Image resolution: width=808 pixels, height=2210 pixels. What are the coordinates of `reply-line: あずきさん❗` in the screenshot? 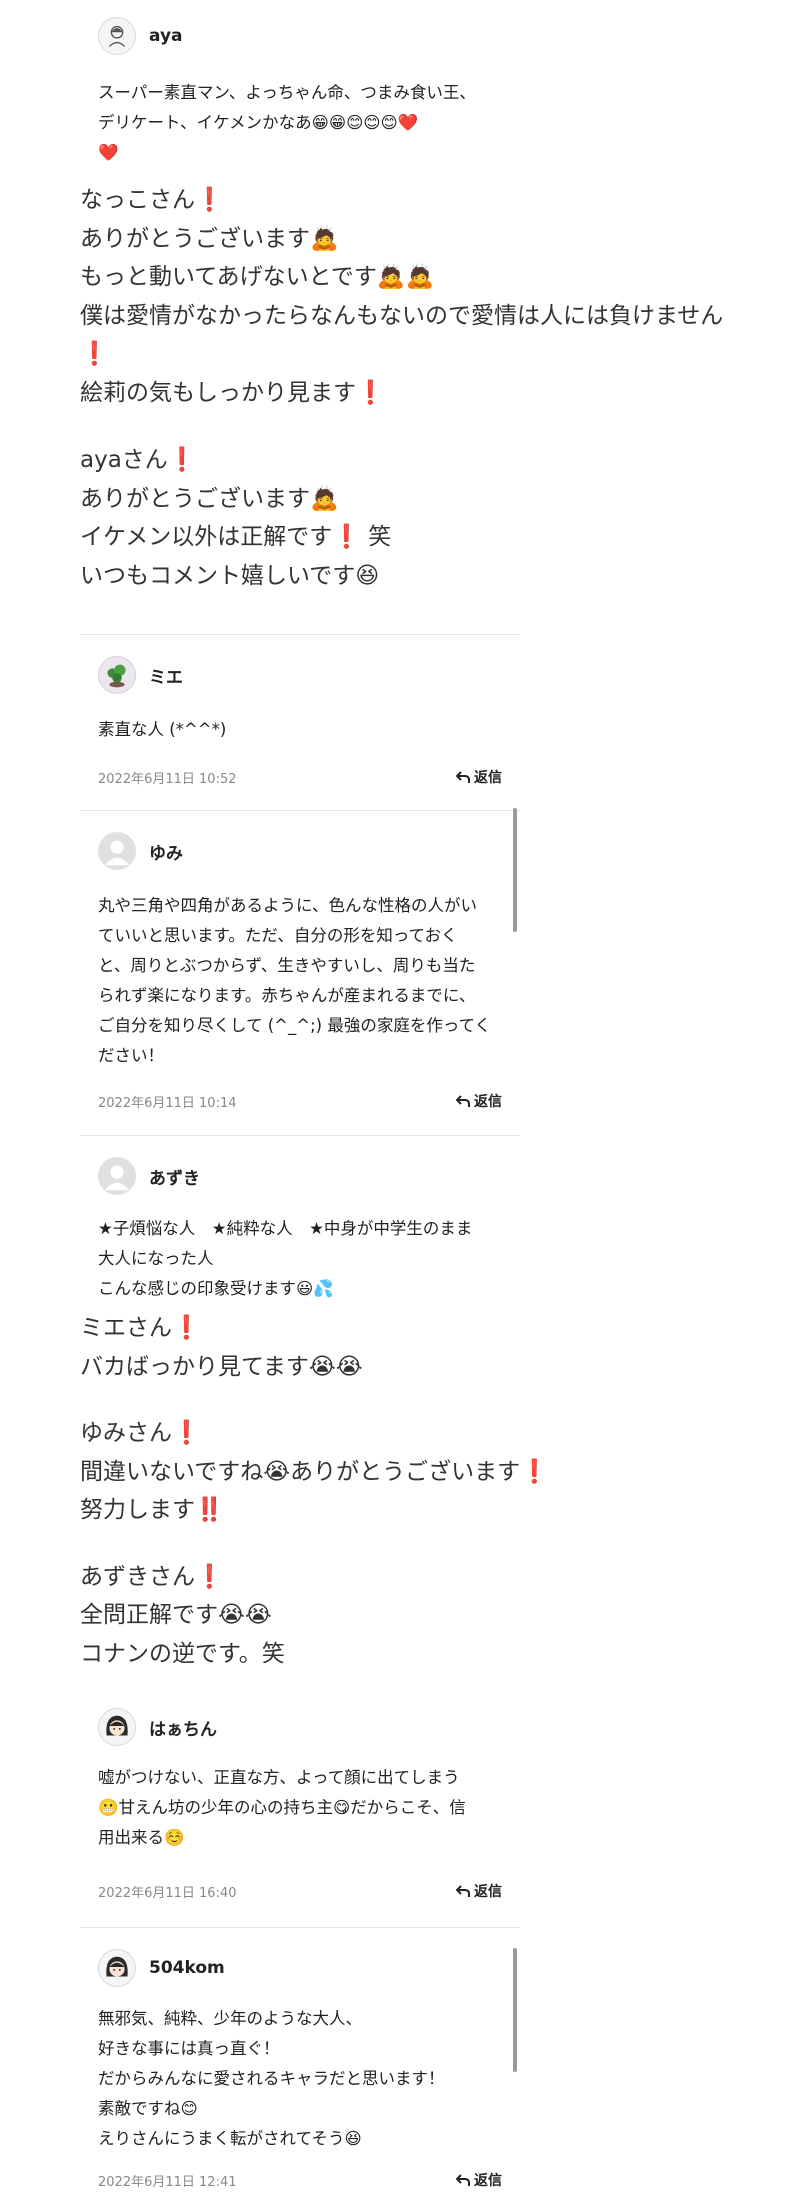 It's located at (152, 1576).